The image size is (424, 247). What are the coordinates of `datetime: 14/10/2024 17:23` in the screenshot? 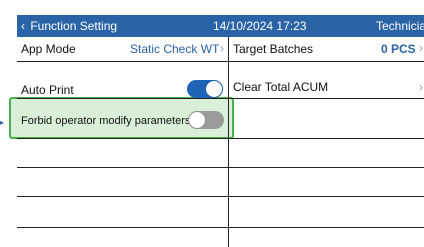 It's located at (260, 26).